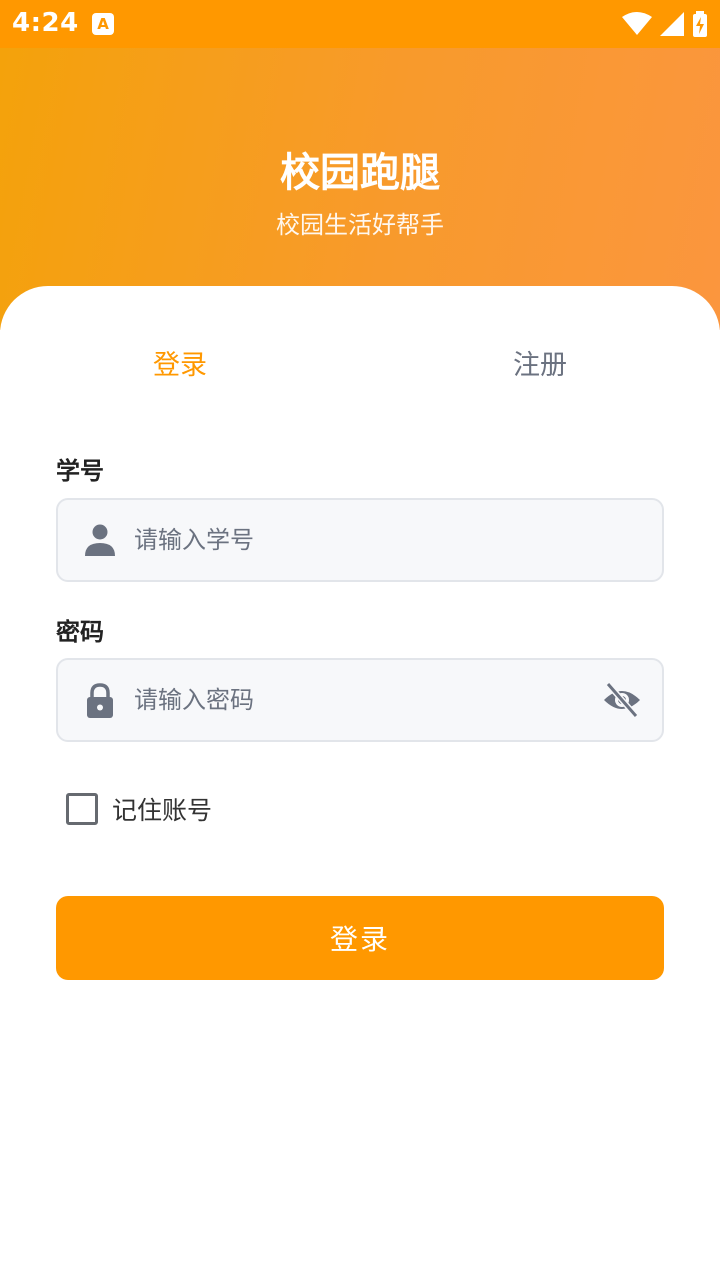  I want to click on remember-checkbox, so click(82, 809).